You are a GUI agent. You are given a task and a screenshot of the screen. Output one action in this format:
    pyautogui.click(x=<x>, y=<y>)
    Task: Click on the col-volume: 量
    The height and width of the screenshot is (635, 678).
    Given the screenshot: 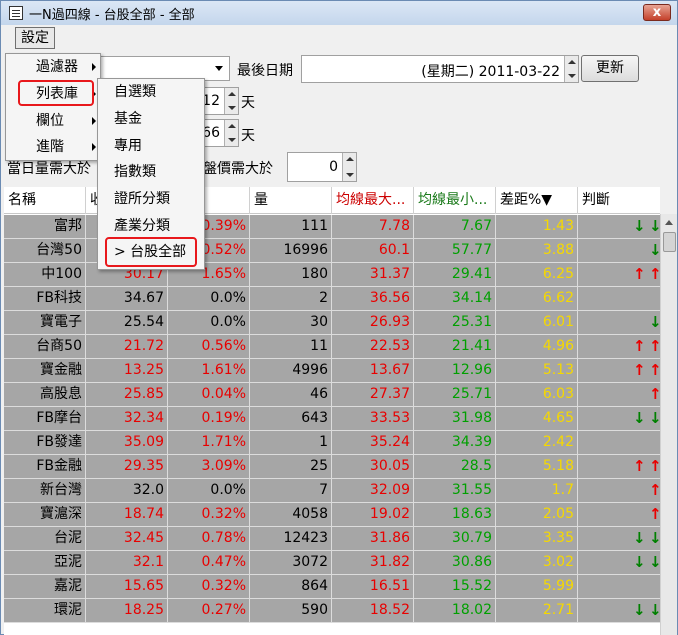 What is the action you would take?
    pyautogui.click(x=291, y=200)
    